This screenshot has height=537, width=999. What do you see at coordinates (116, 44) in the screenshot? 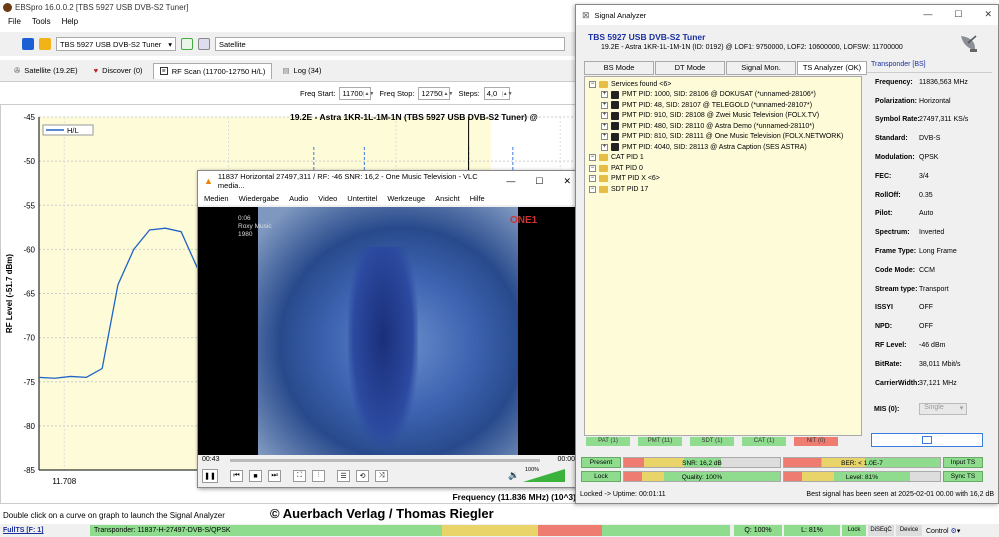
I see `tuner-select: TBS 5927 USB DVB-S2 Tuner ▾` at bounding box center [116, 44].